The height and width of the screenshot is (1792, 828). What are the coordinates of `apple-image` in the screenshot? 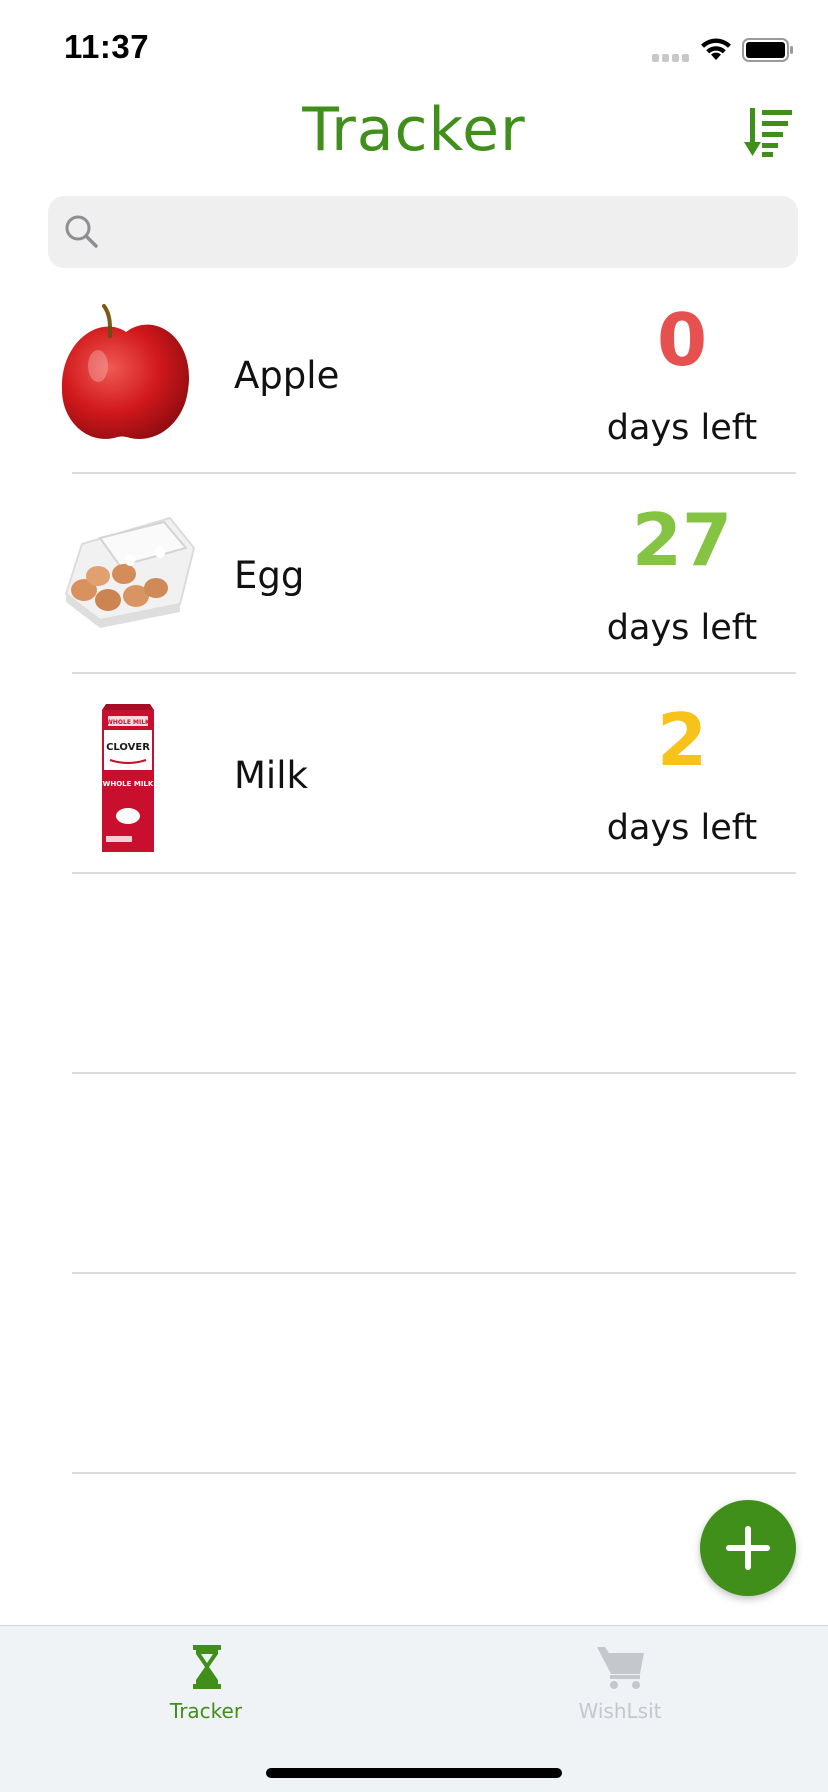 It's located at (125, 371).